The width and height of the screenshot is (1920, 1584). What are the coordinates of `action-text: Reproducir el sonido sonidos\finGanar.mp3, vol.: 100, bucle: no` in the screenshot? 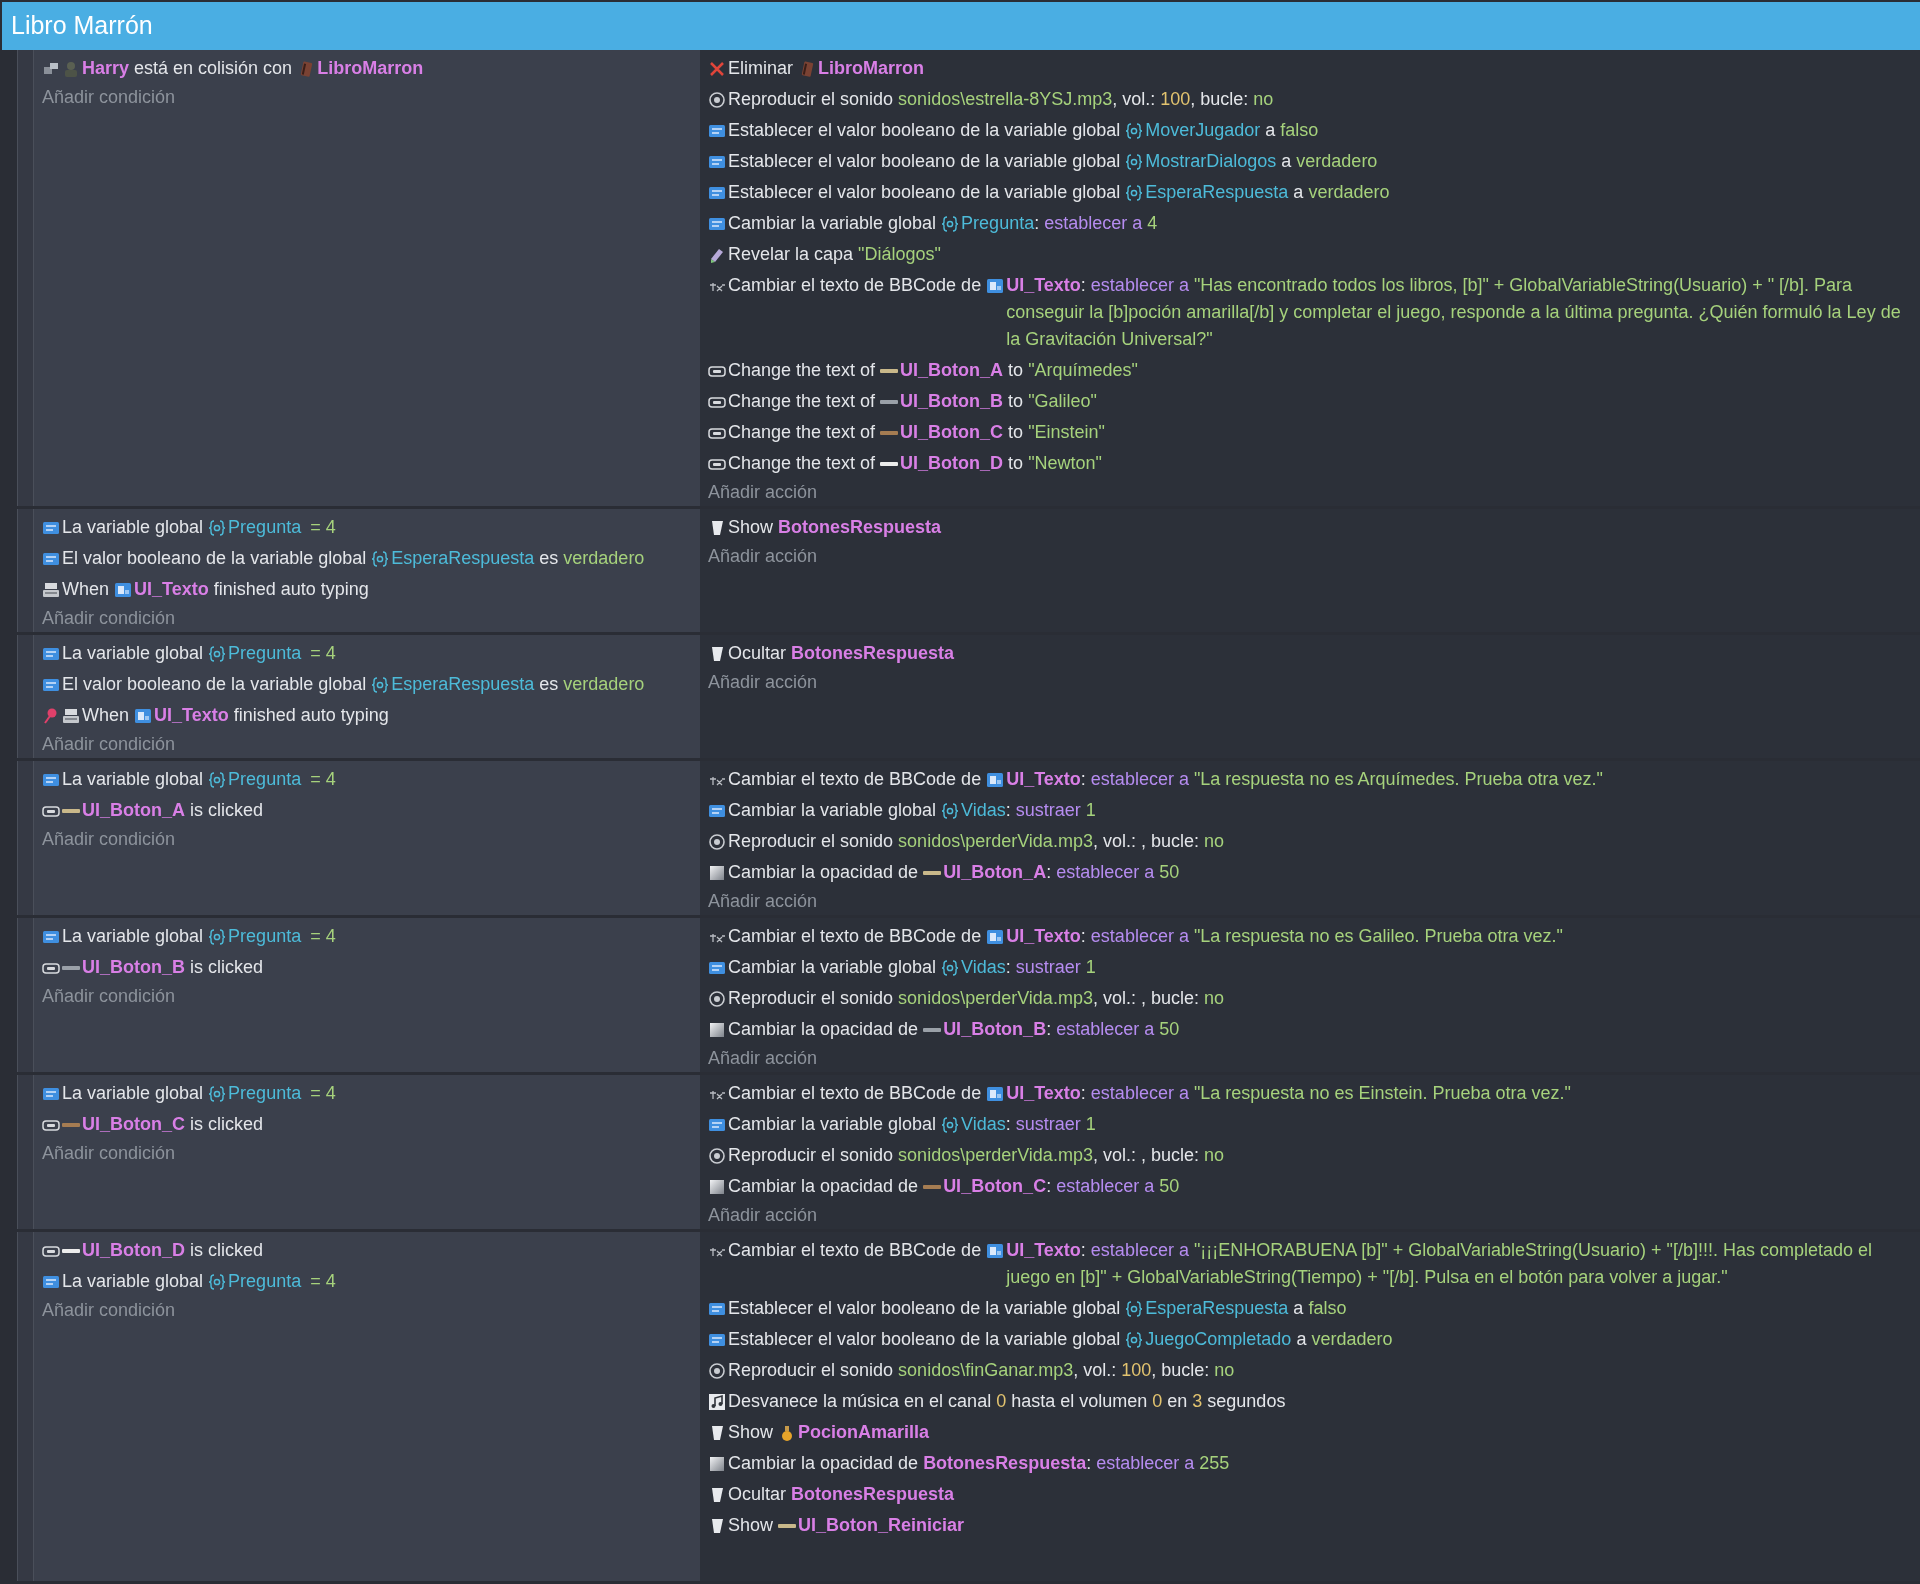 It's located at (982, 1370).